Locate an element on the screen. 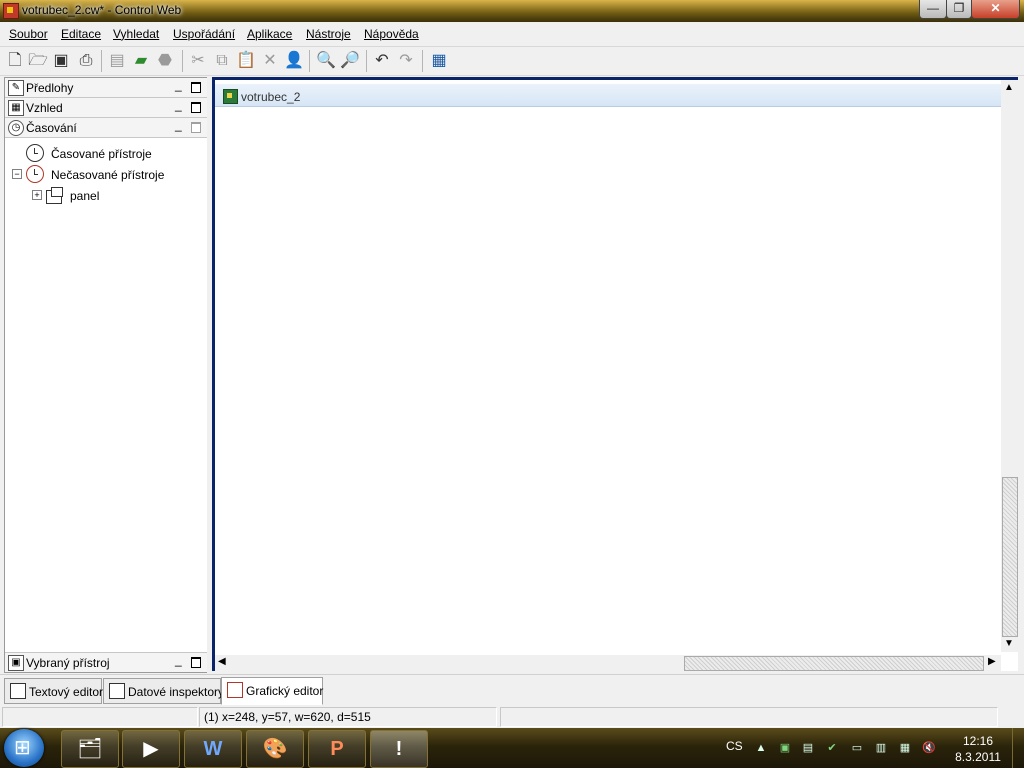 This screenshot has height=768, width=1024. tree-item-necasovane: Nečasované přístroje is located at coordinates (107, 175).